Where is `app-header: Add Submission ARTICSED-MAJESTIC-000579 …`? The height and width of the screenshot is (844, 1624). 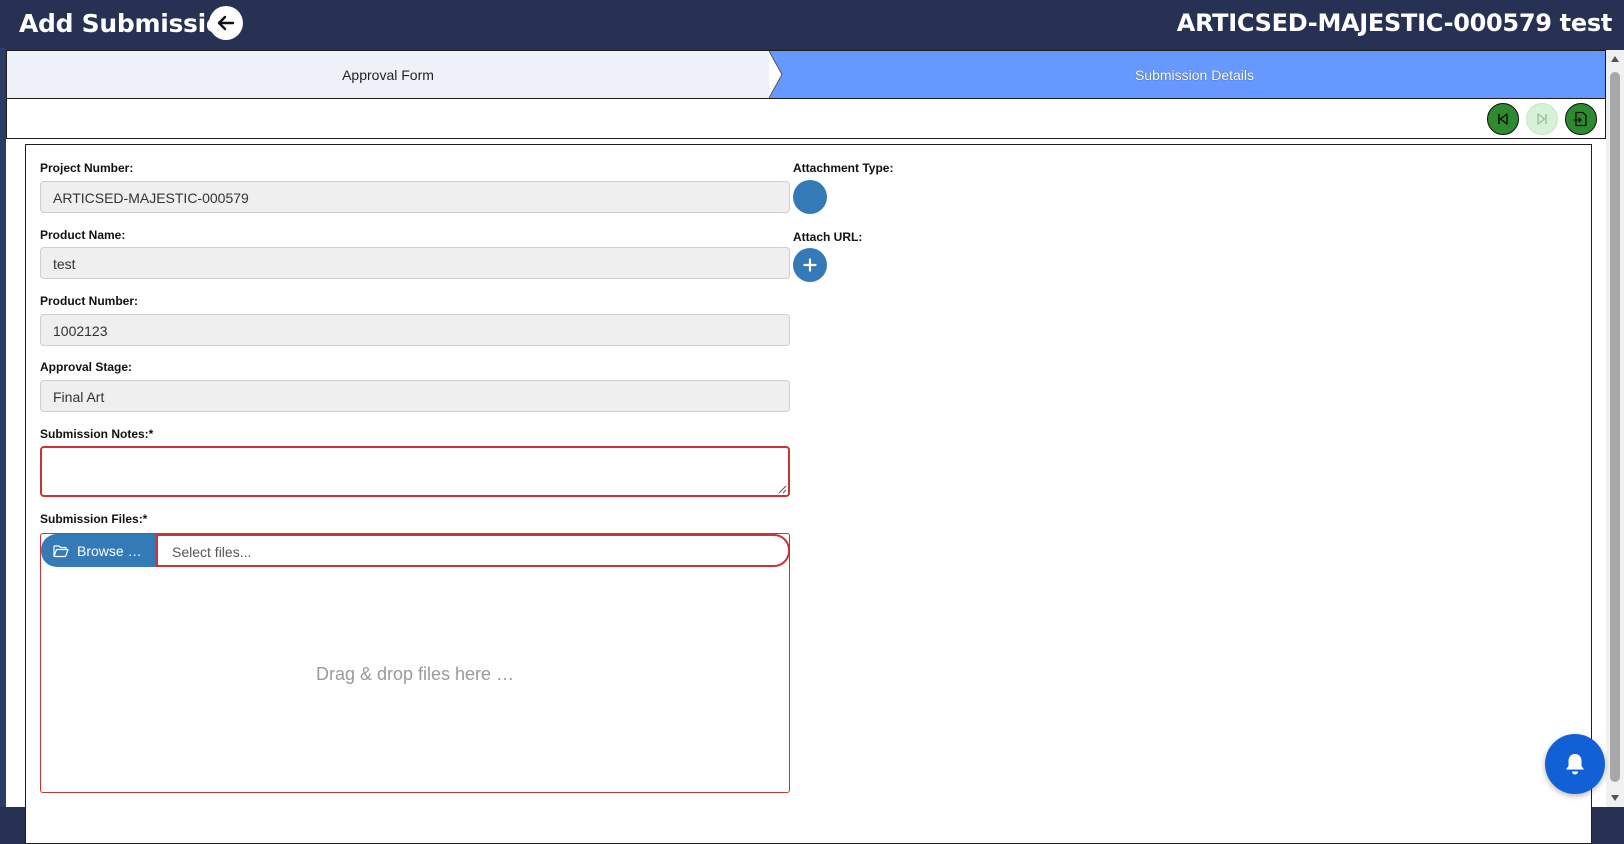
app-header: Add Submission ARTICSED-MAJESTIC-000579 … is located at coordinates (812, 24).